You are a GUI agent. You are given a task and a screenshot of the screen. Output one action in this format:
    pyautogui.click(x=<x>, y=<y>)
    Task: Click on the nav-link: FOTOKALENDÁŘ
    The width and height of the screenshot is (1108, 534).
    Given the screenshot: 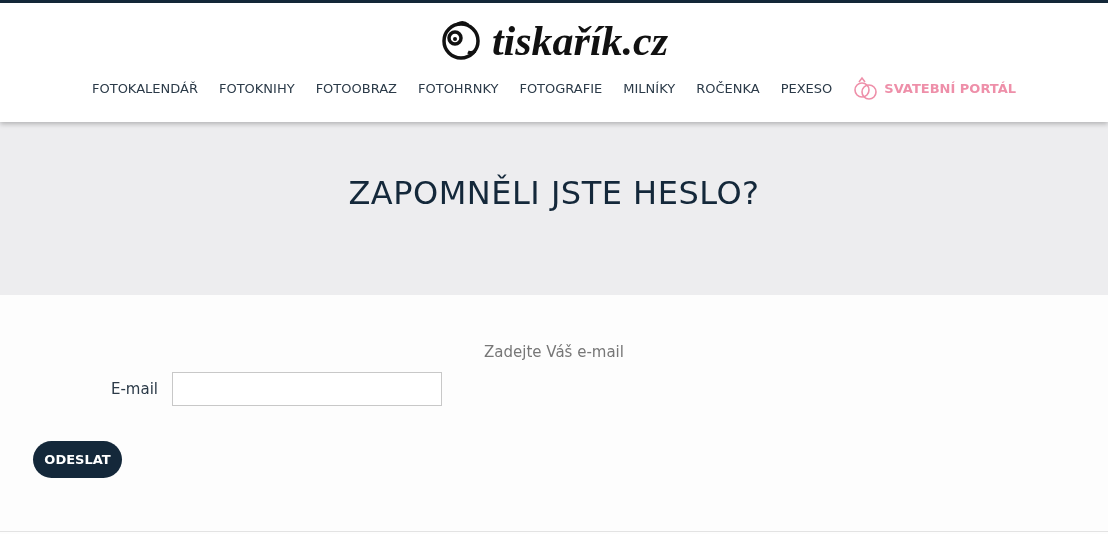 What is the action you would take?
    pyautogui.click(x=145, y=88)
    